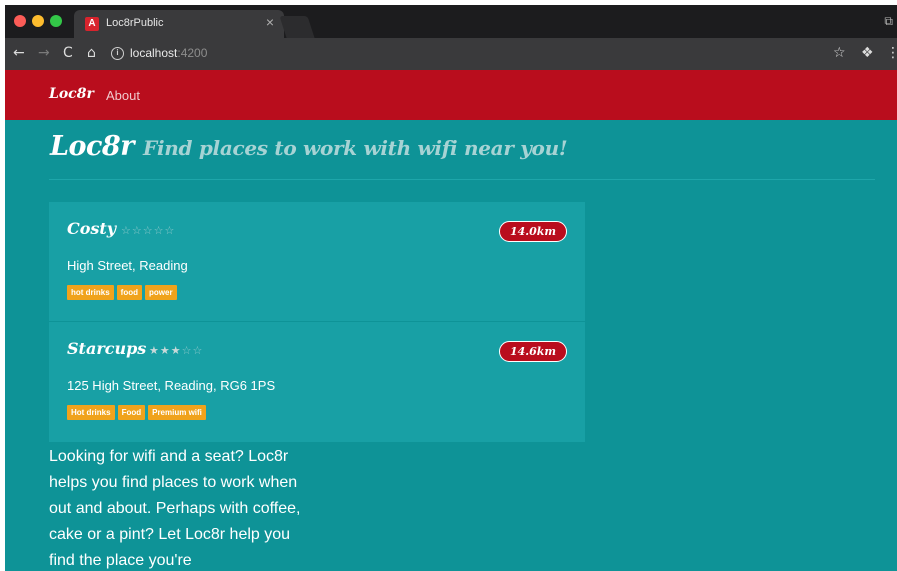  Describe the element at coordinates (154, 53) in the screenshot. I see `url-host: localhost` at that location.